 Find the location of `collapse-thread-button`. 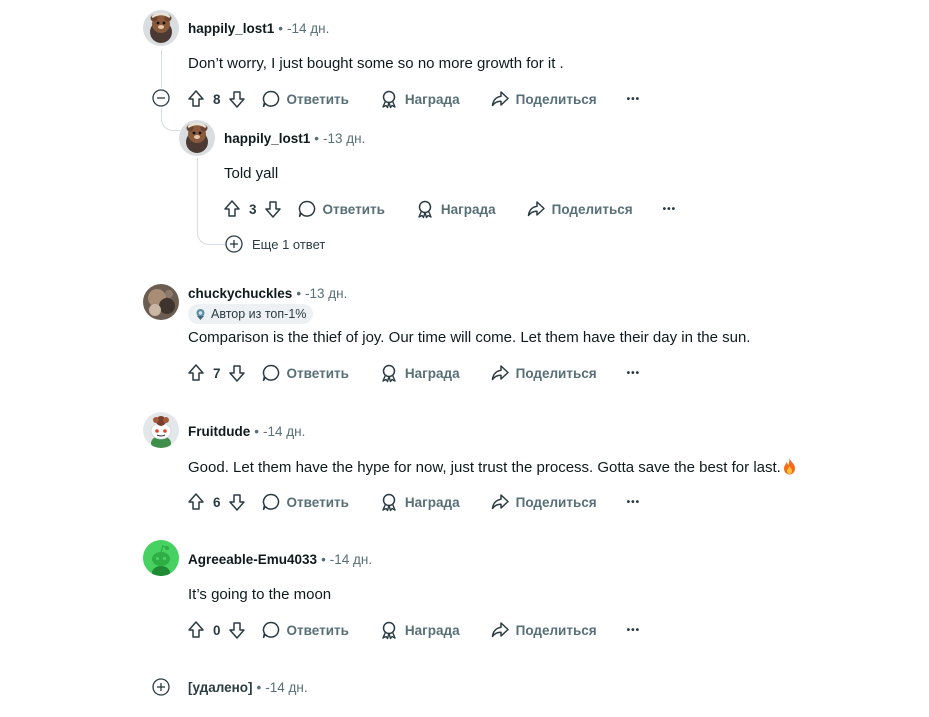

collapse-thread-button is located at coordinates (161, 98).